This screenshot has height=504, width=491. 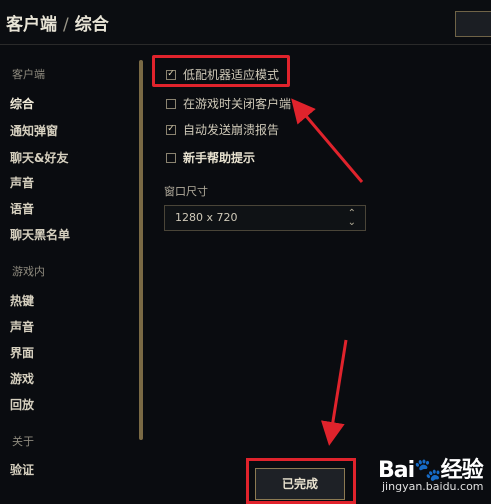 I want to click on watermark-url: jingyan.baidu.com, so click(x=433, y=486).